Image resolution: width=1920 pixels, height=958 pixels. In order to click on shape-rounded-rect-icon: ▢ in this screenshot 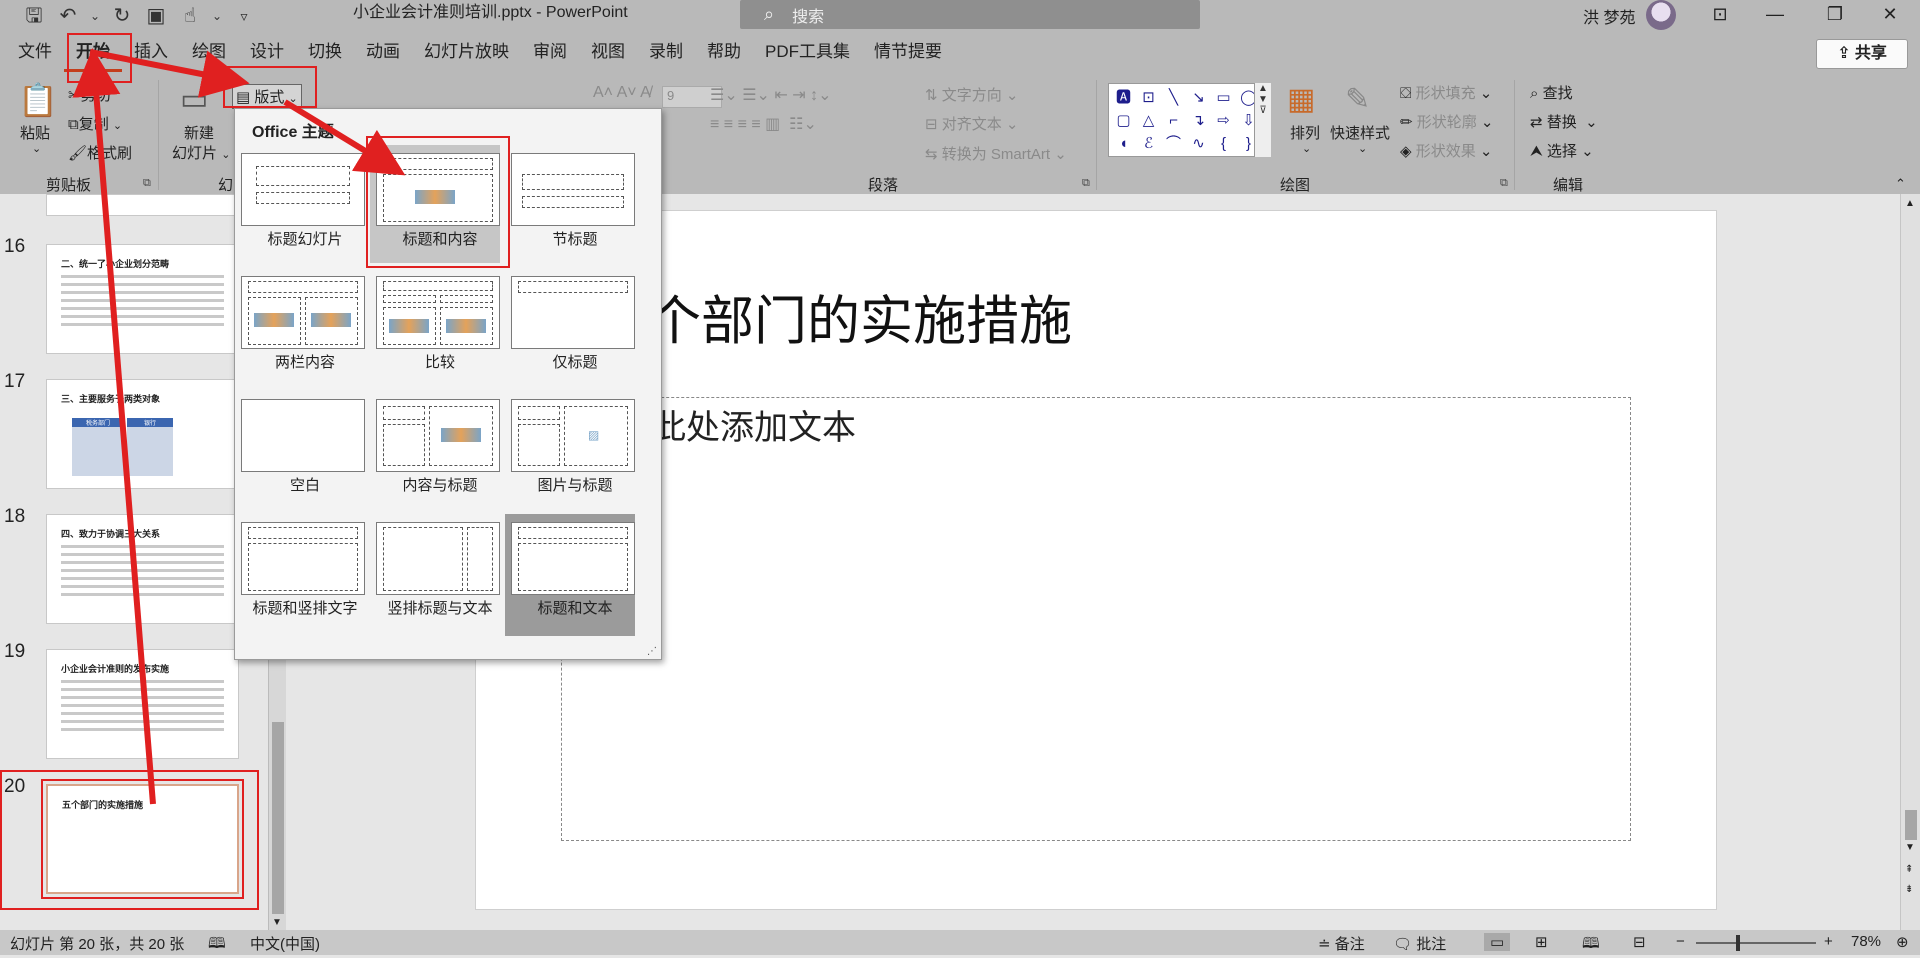, I will do `click(1123, 120)`.